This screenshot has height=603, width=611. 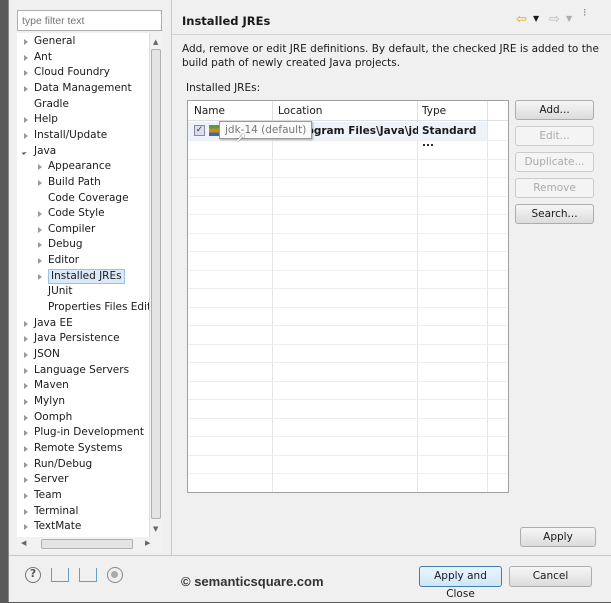 I want to click on tree-item: Ant, so click(x=43, y=57).